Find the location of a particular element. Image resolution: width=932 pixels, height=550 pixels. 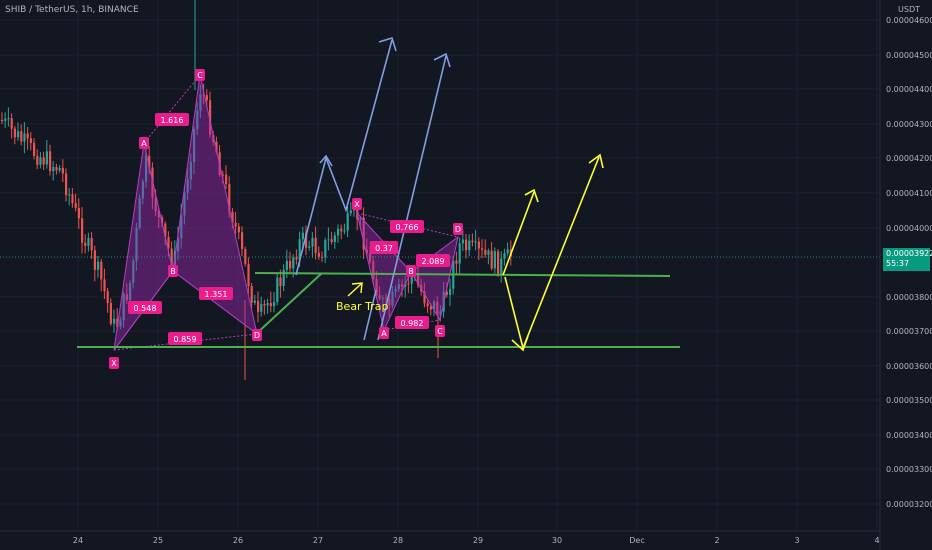

time-tick-label: 27 is located at coordinates (318, 540).